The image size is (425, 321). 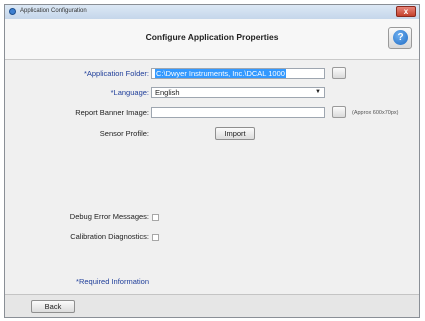 I want to click on app-folder-field: C:\Dwyer Instruments, Inc.\DCAL 1000, so click(x=238, y=73).